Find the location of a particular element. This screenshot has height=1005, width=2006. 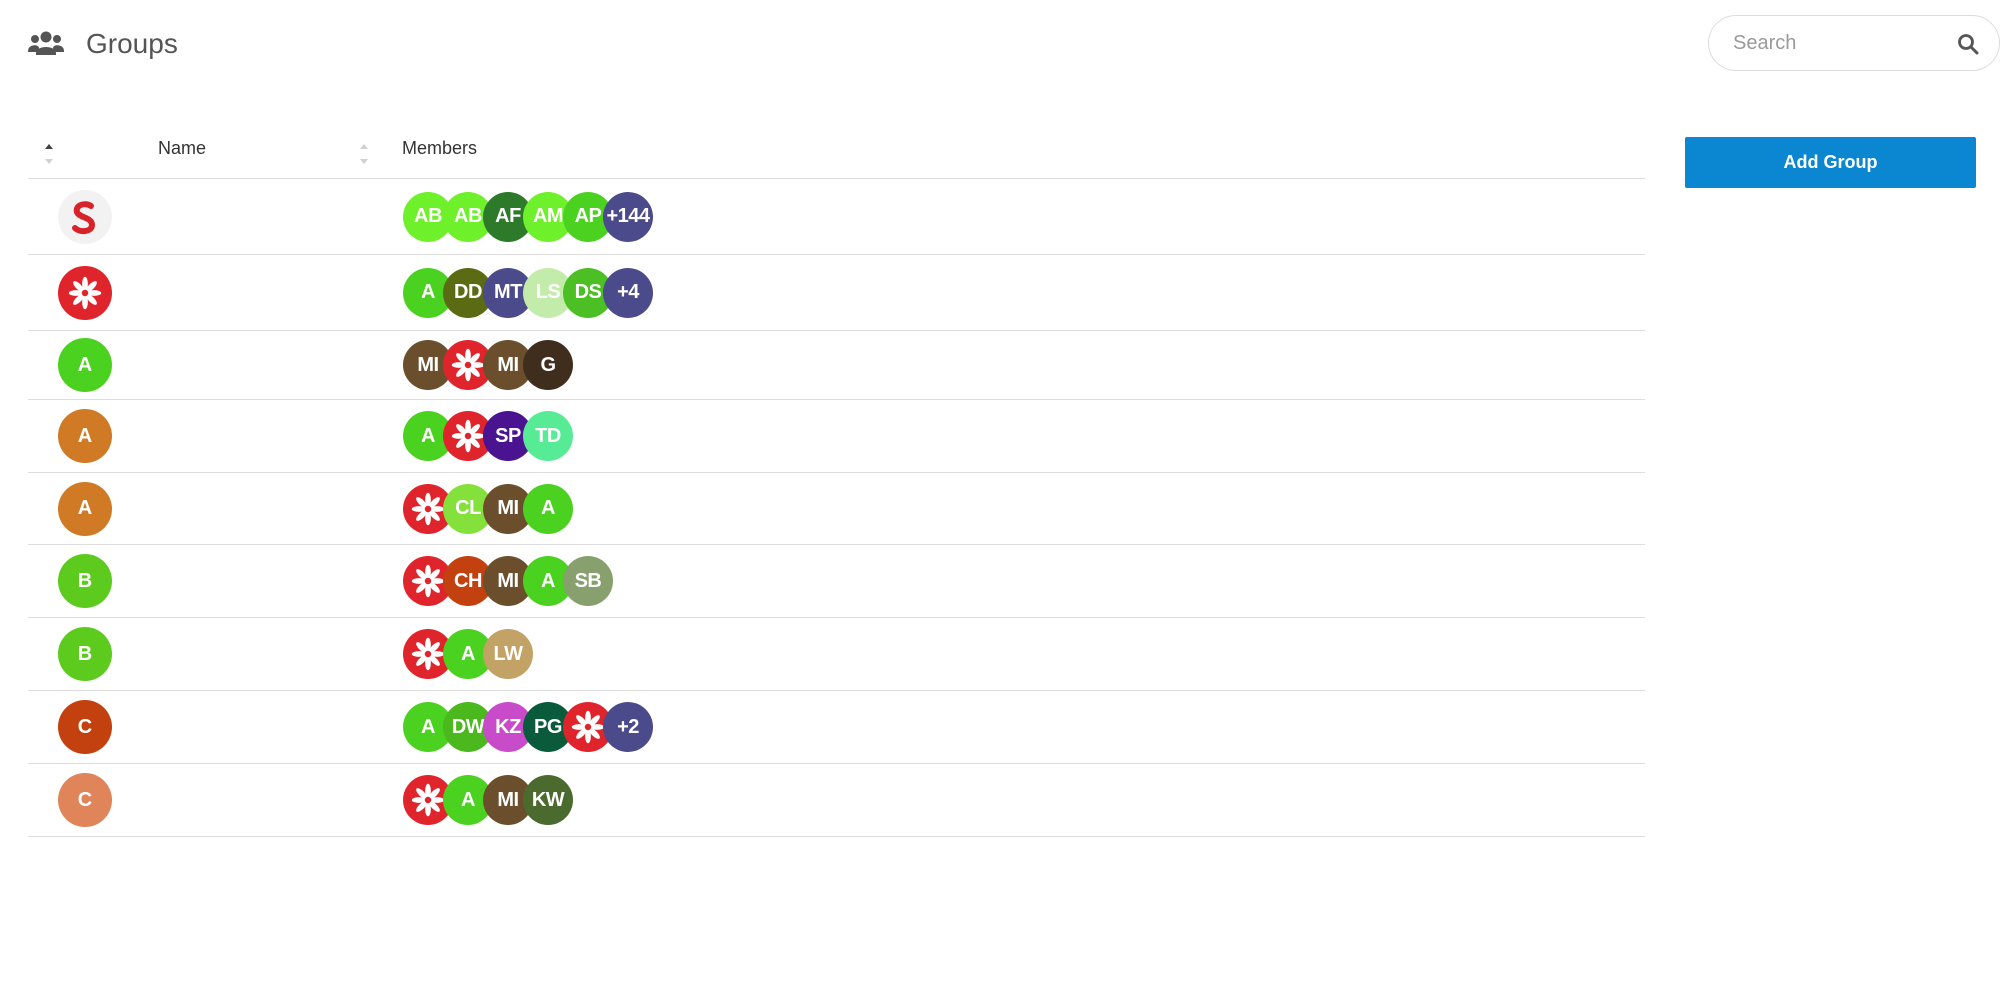

search-box is located at coordinates (1854, 43).